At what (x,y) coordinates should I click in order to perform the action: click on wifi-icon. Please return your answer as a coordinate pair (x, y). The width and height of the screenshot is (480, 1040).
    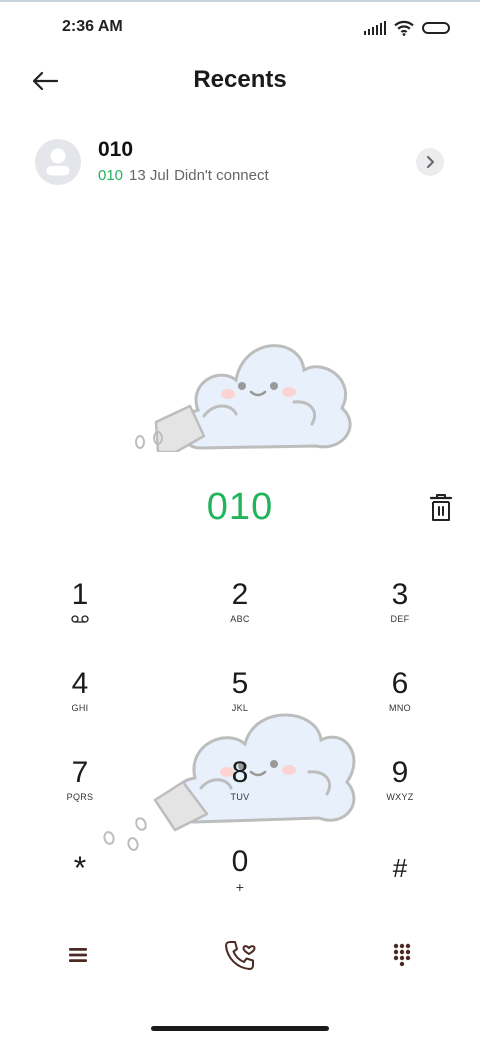
    Looking at the image, I should click on (404, 28).